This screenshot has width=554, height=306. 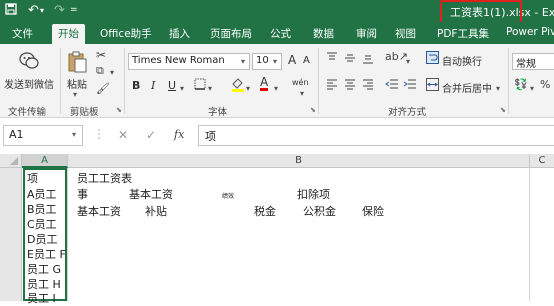 What do you see at coordinates (264, 83) in the screenshot?
I see `font-color-icon: A` at bounding box center [264, 83].